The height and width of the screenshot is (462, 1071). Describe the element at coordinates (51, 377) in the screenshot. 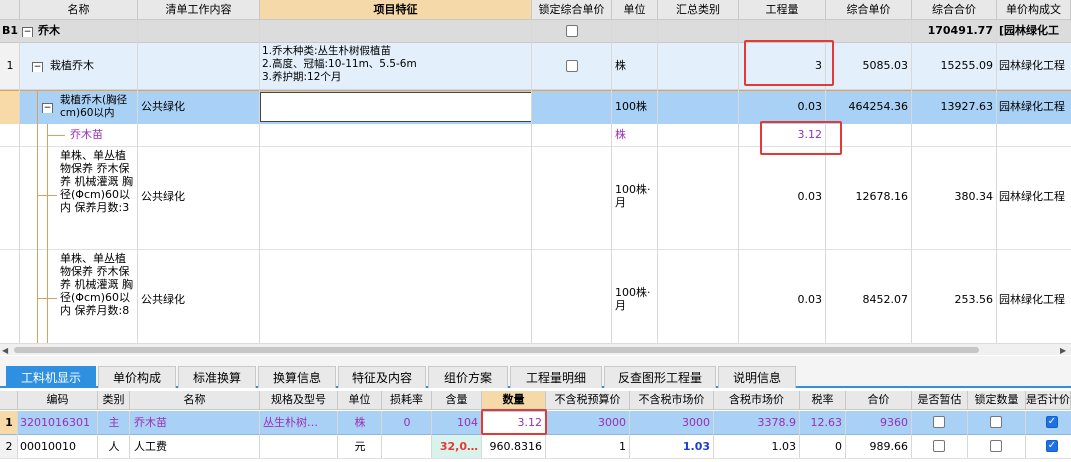

I see `tab-material: 工料机显示` at that location.